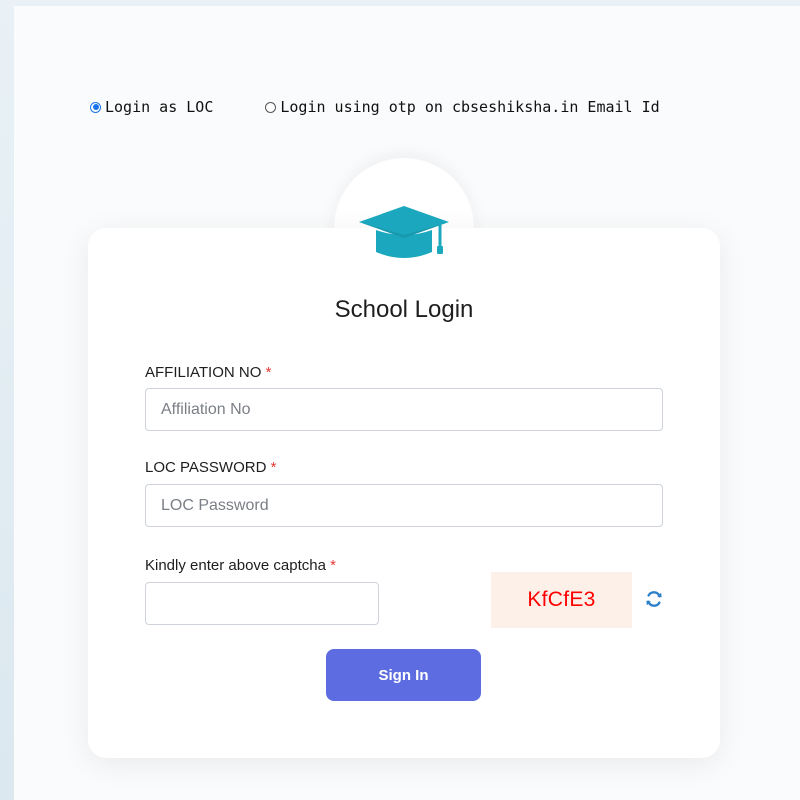 The height and width of the screenshot is (800, 800). Describe the element at coordinates (404, 232) in the screenshot. I see `graduation-cap-icon` at that location.